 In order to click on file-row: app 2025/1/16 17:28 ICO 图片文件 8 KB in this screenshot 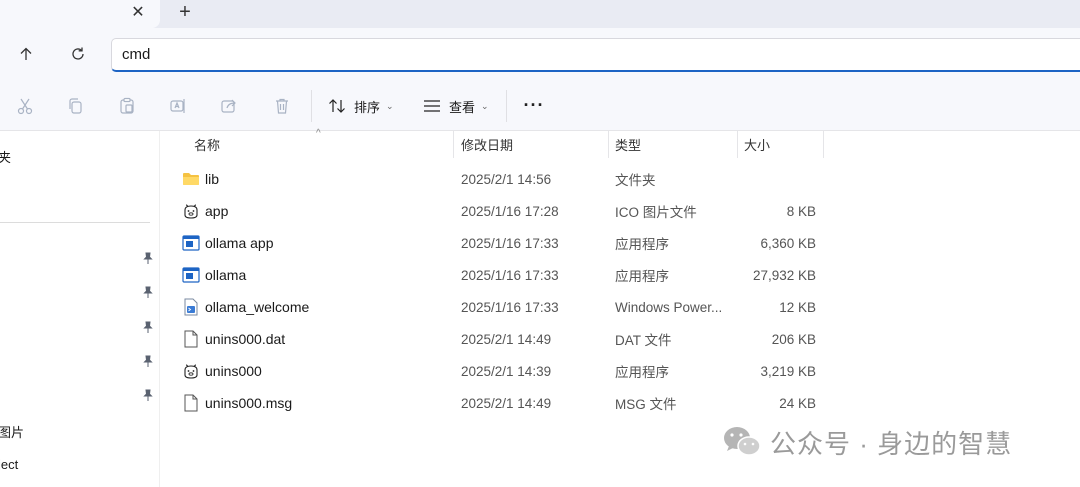, I will do `click(502, 211)`.